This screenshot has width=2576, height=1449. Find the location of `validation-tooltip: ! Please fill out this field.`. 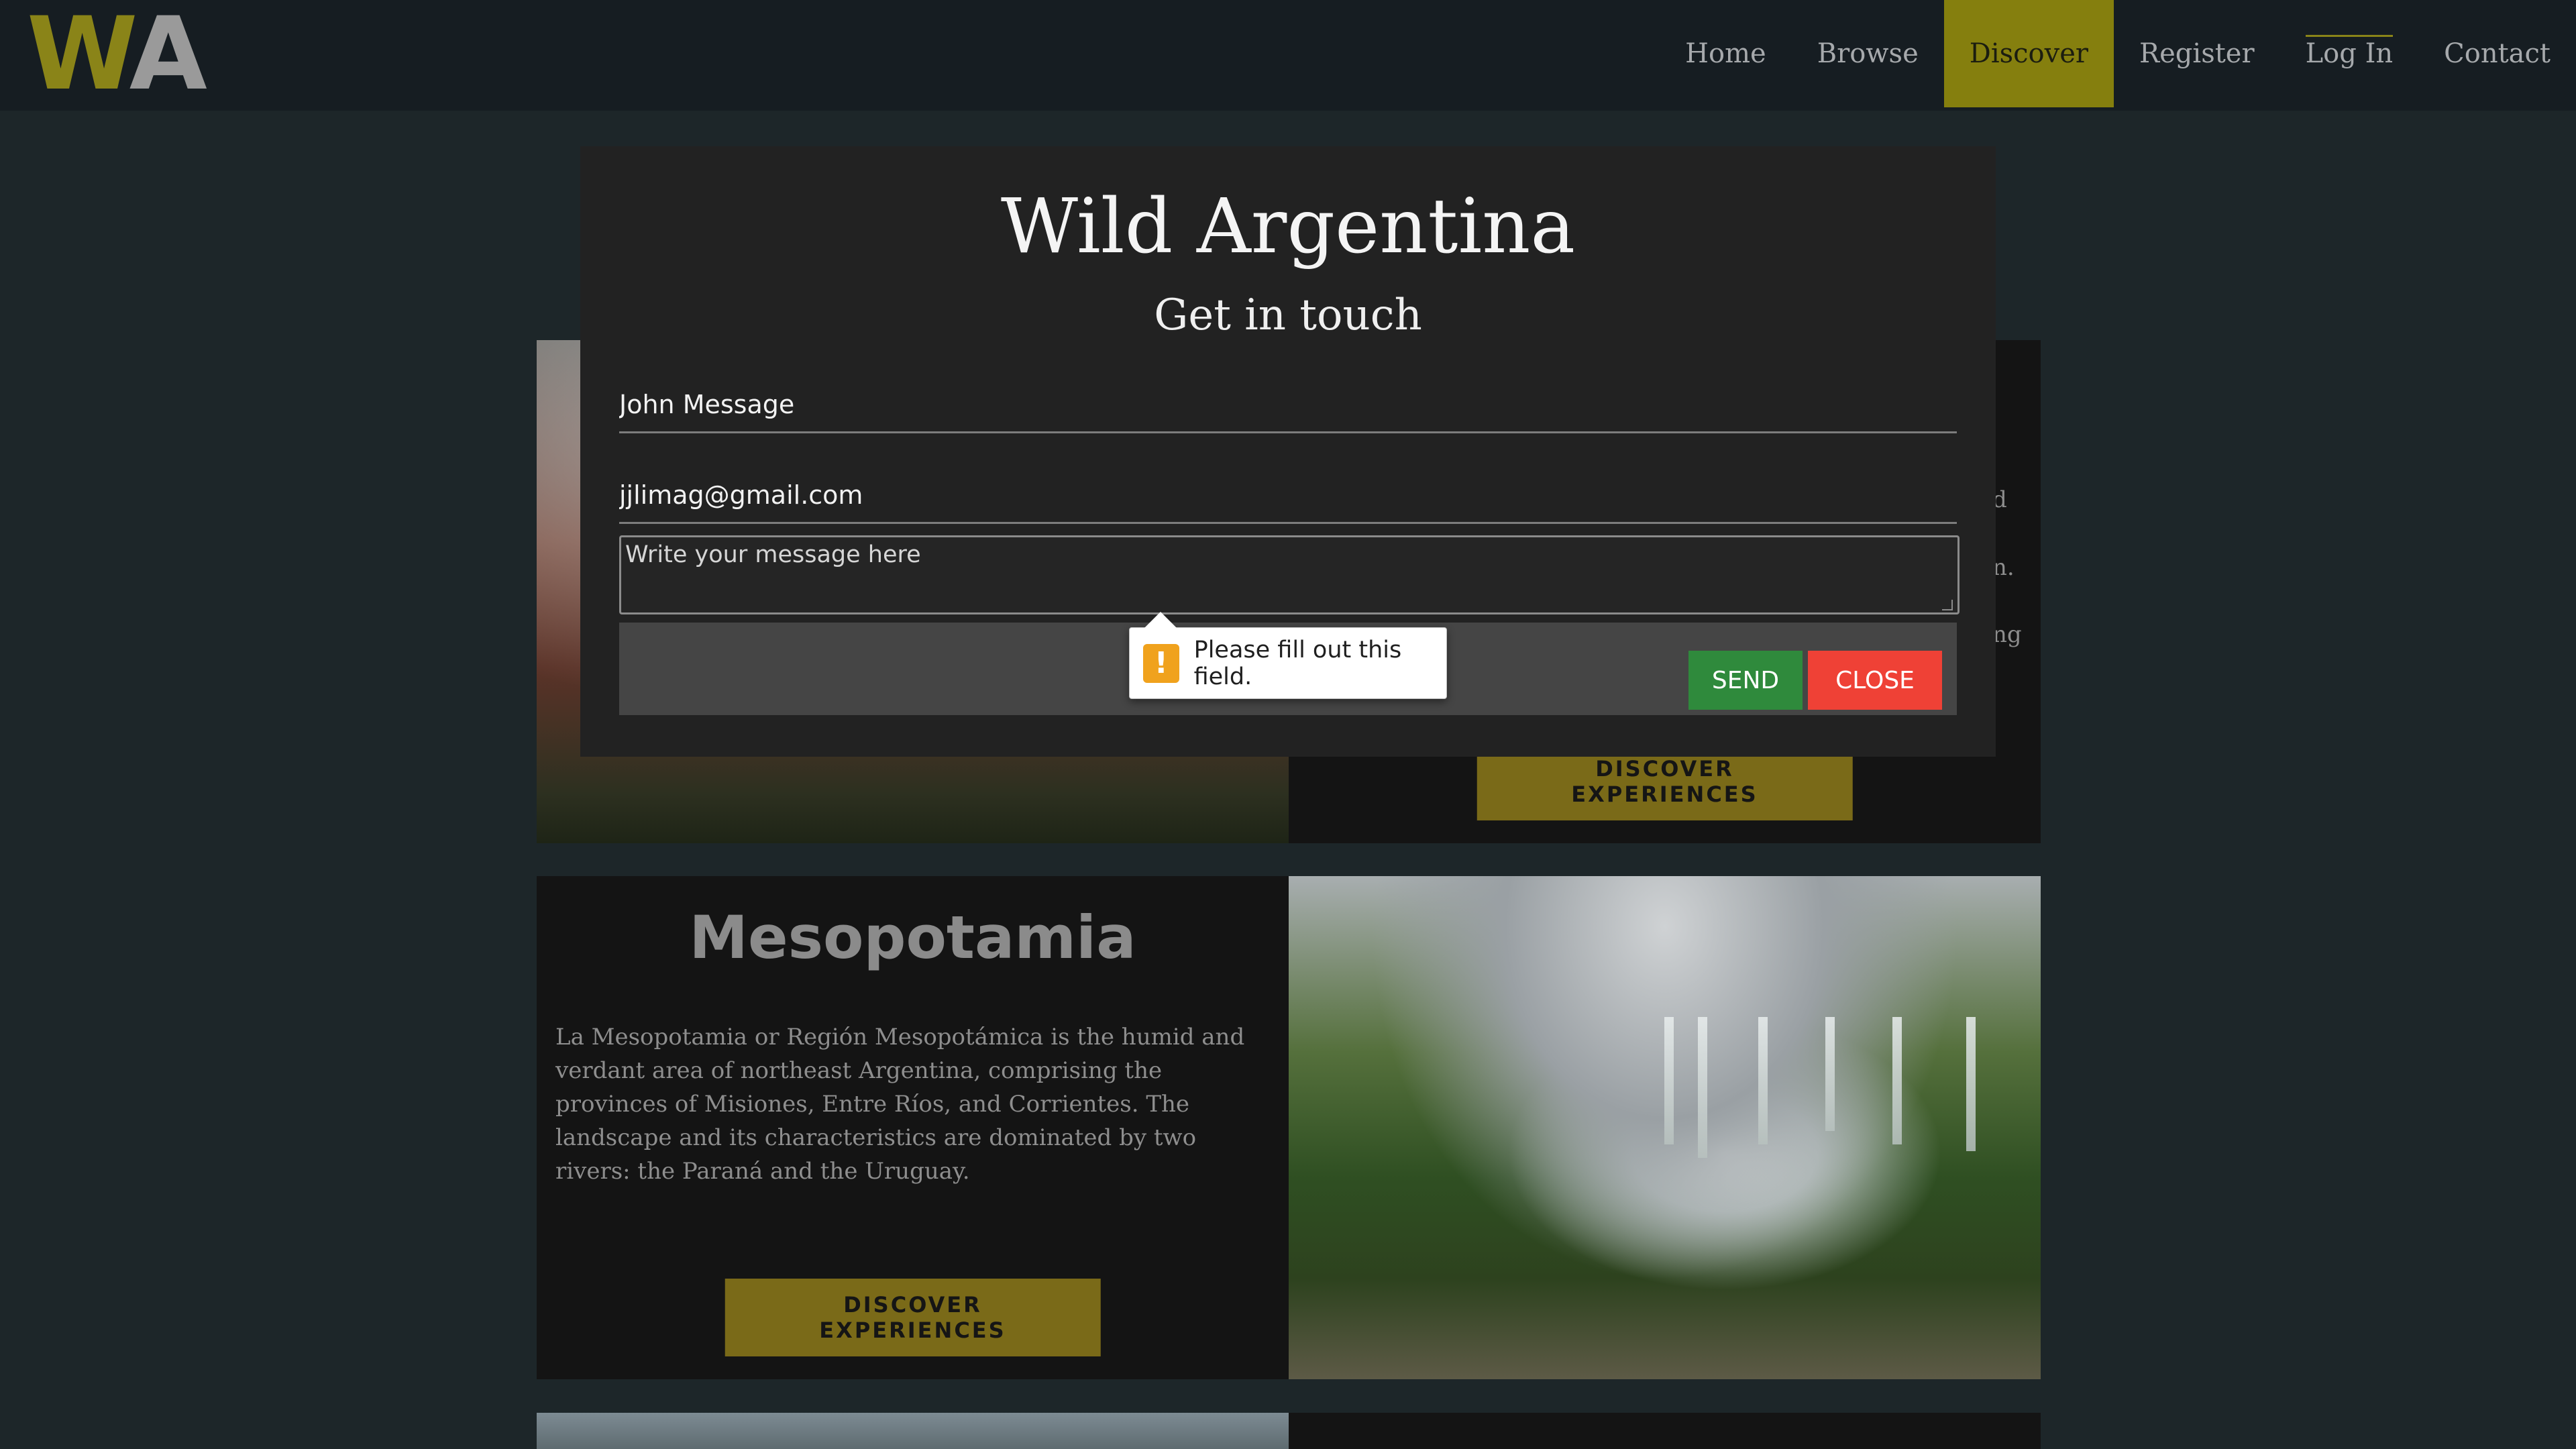

validation-tooltip: ! Please fill out this field. is located at coordinates (1288, 655).